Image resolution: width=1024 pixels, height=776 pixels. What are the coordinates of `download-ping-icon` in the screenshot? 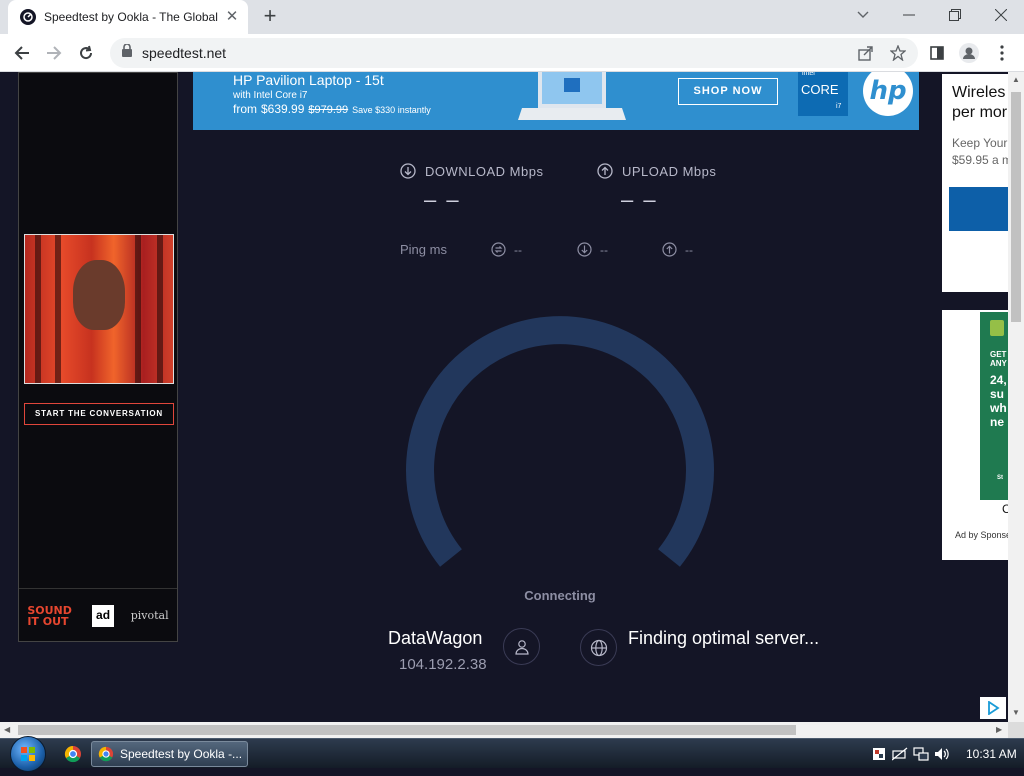 It's located at (584, 249).